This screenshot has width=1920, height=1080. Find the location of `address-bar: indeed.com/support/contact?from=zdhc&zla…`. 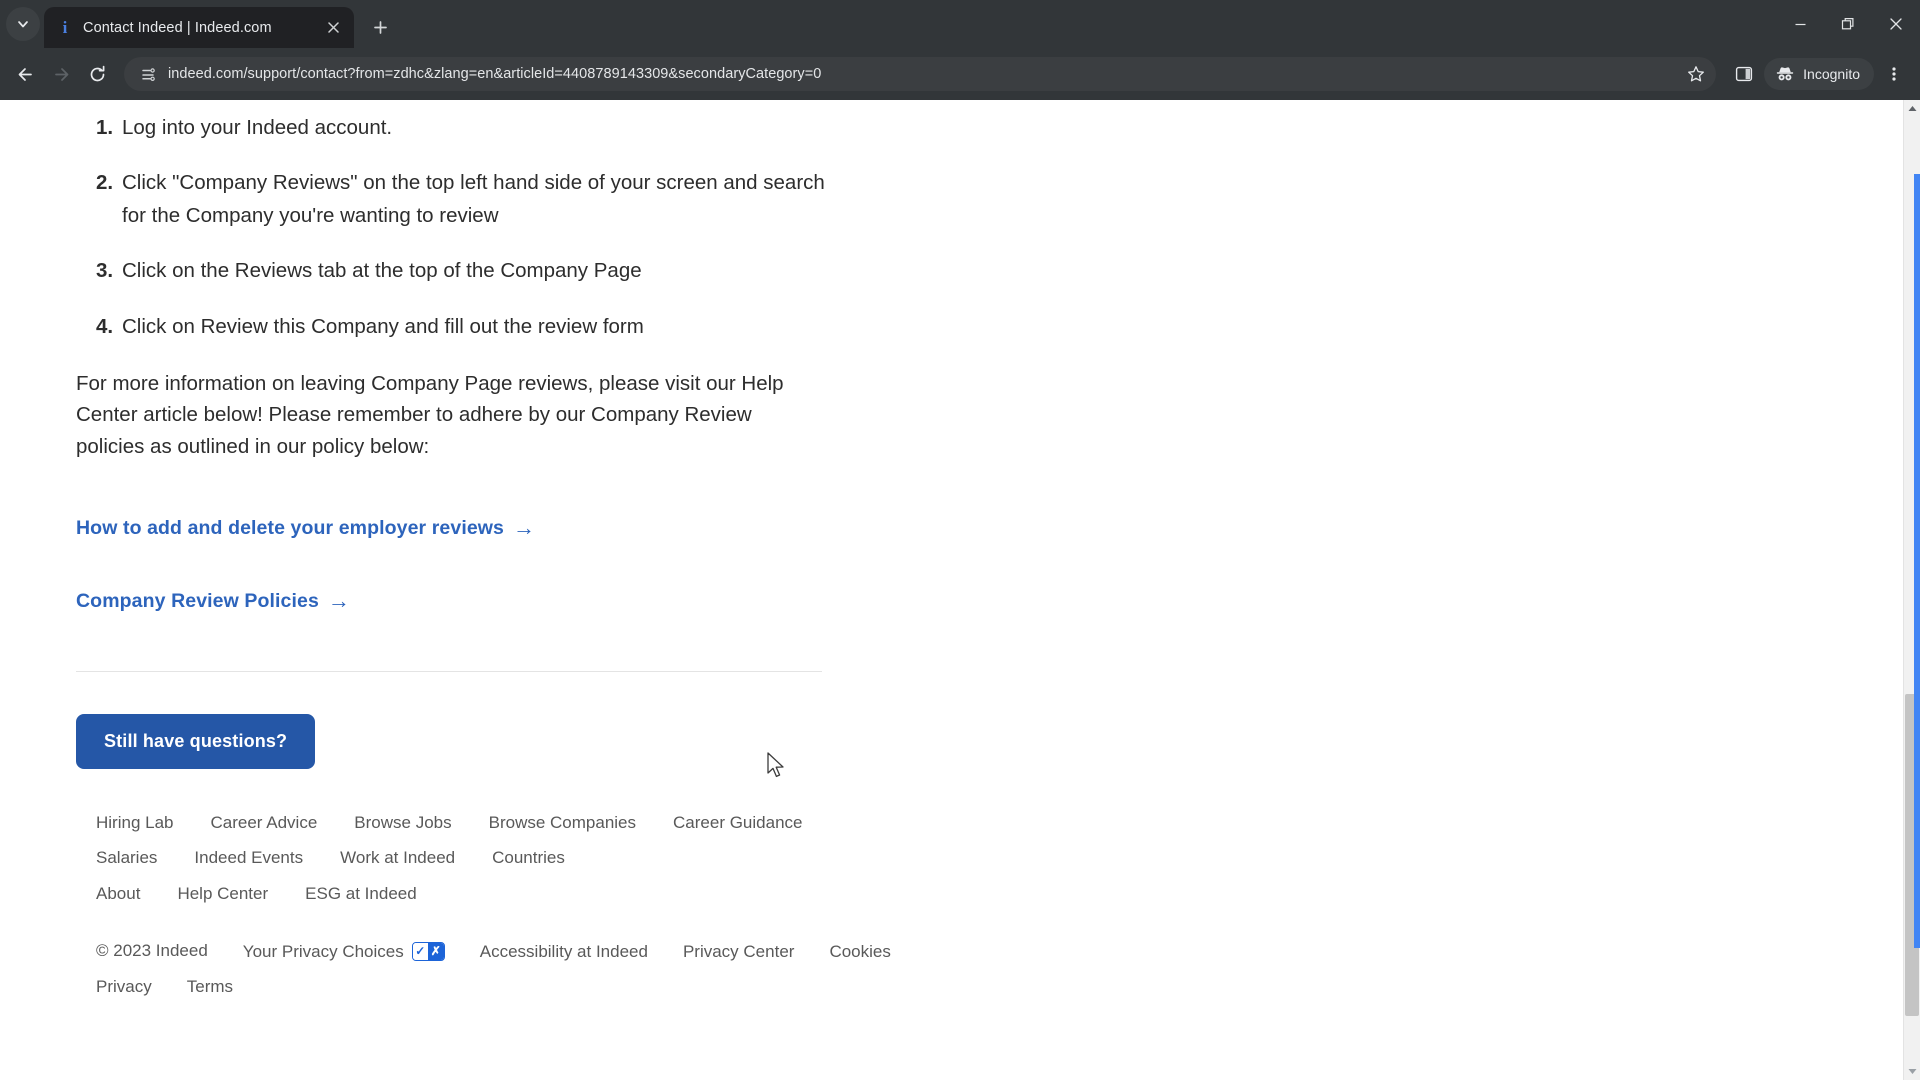

address-bar: indeed.com/support/contact?from=zdhc&zla… is located at coordinates (920, 74).